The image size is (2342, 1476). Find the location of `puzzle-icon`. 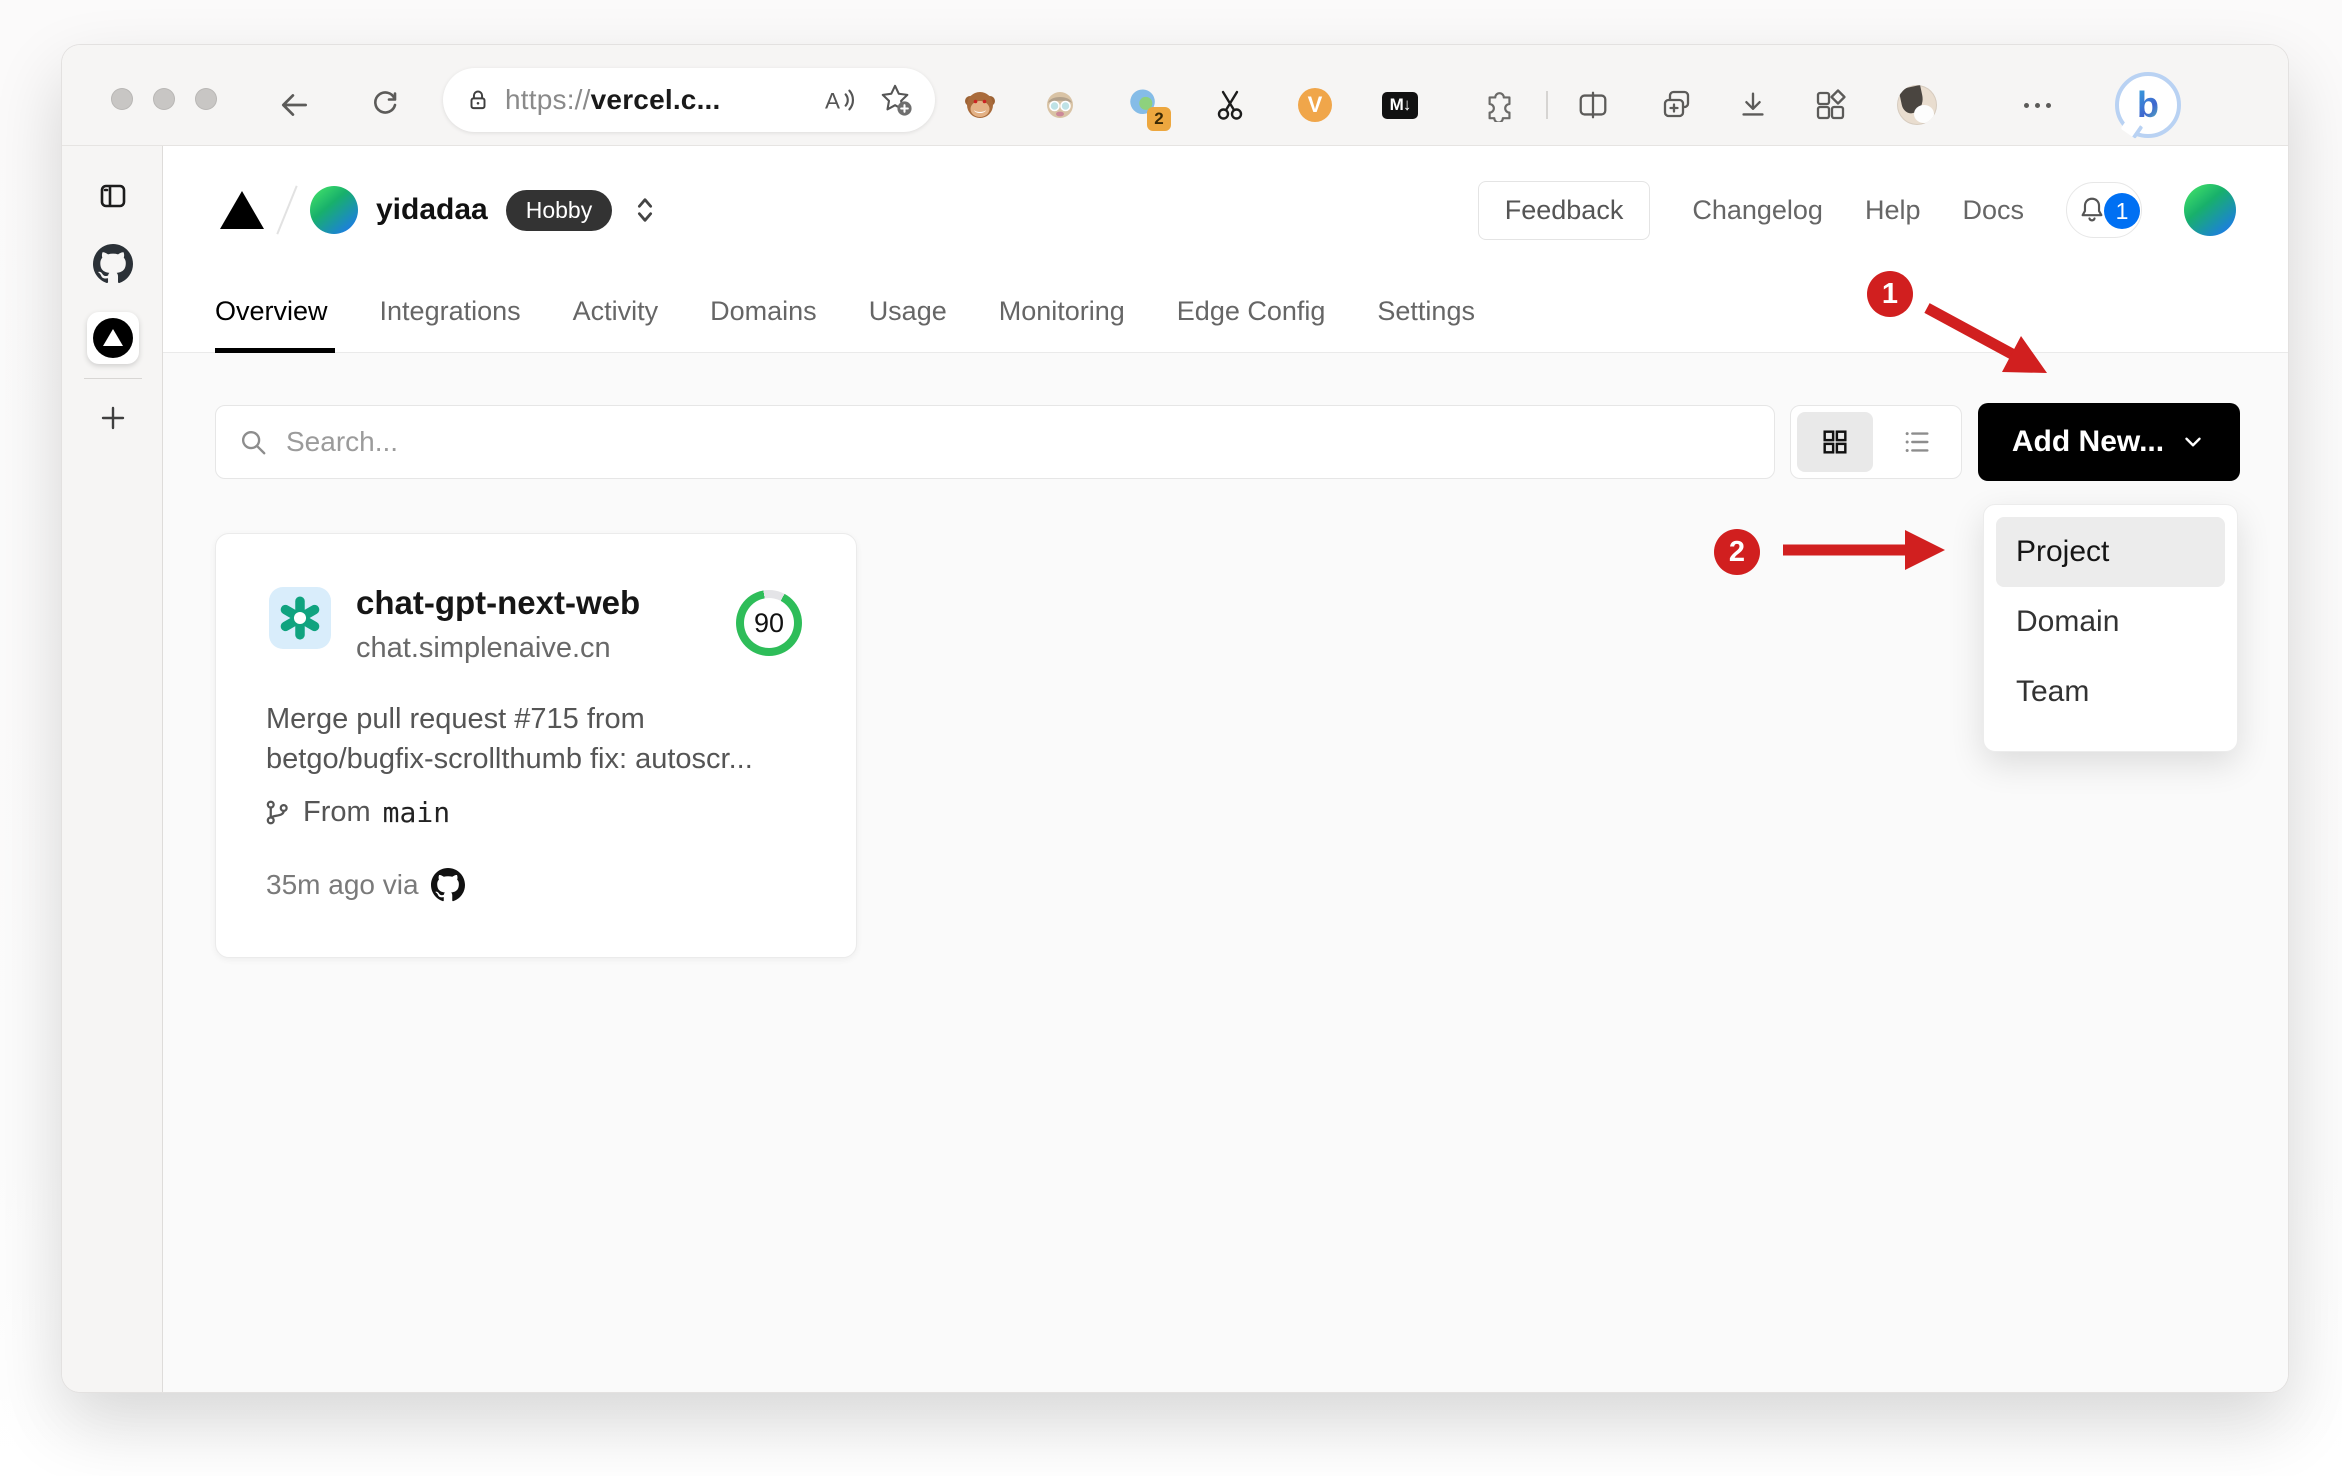

puzzle-icon is located at coordinates (1499, 107).